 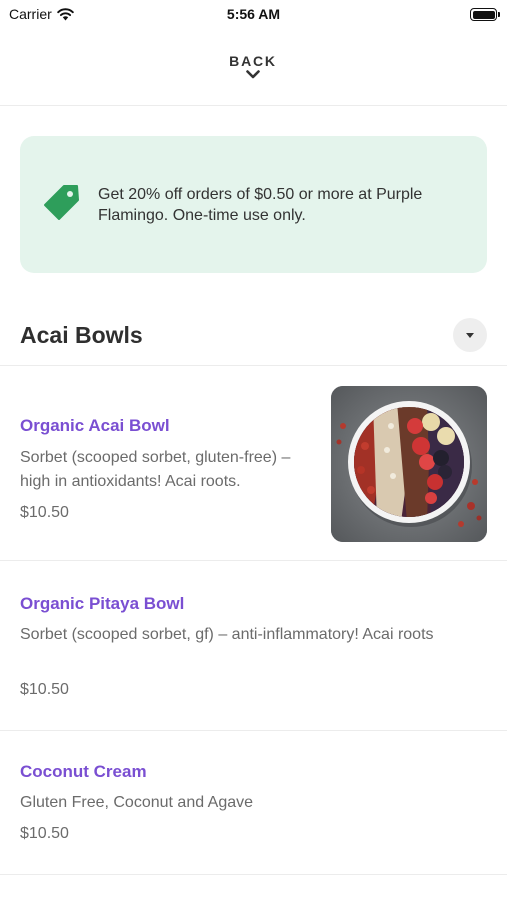 I want to click on back-button: BACK, so click(x=253, y=73).